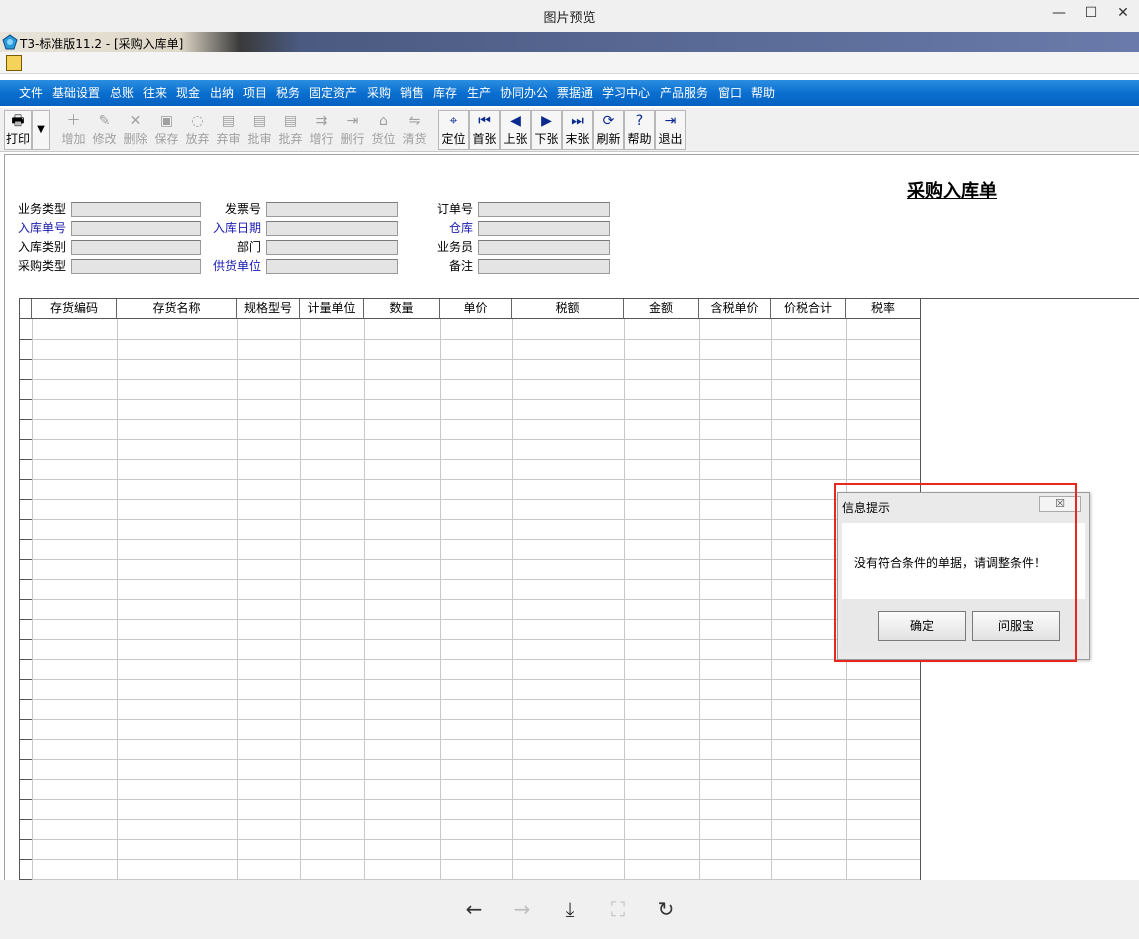  What do you see at coordinates (222, 92) in the screenshot?
I see `menu-cashier: 出纳` at bounding box center [222, 92].